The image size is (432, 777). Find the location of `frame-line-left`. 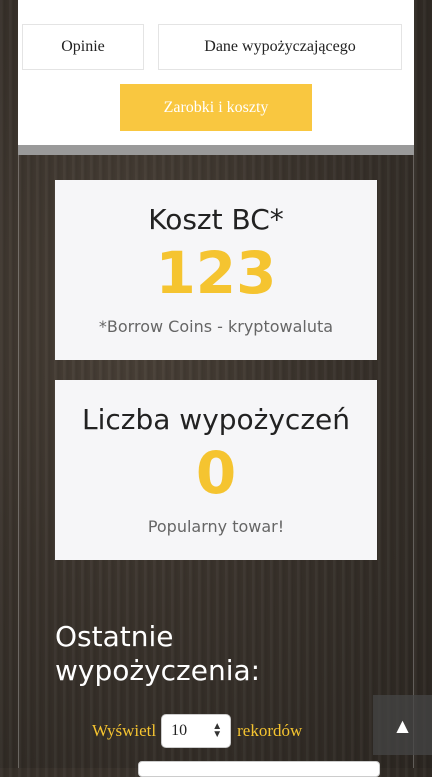

frame-line-left is located at coordinates (18, 461).